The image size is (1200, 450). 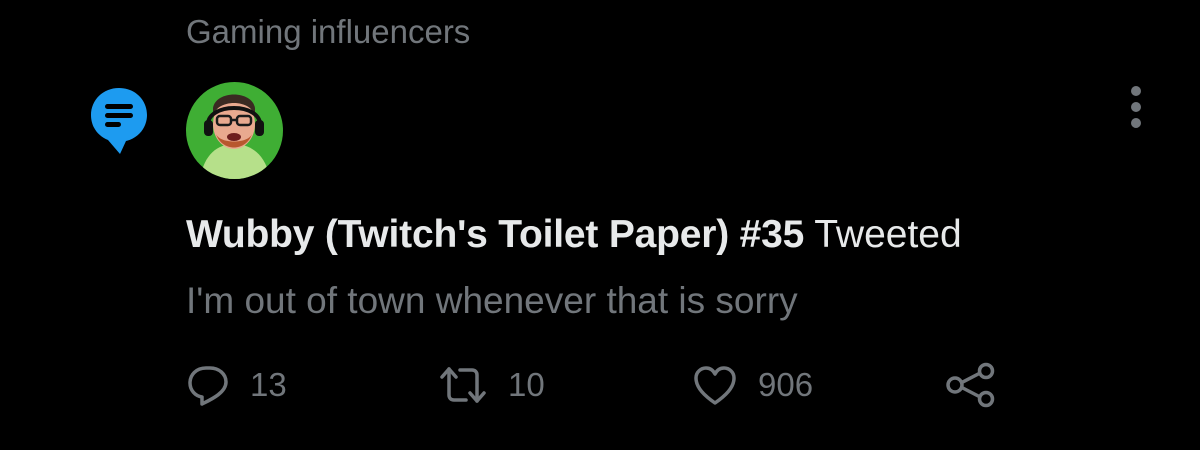 What do you see at coordinates (491, 385) in the screenshot?
I see `retweet-button: 10` at bounding box center [491, 385].